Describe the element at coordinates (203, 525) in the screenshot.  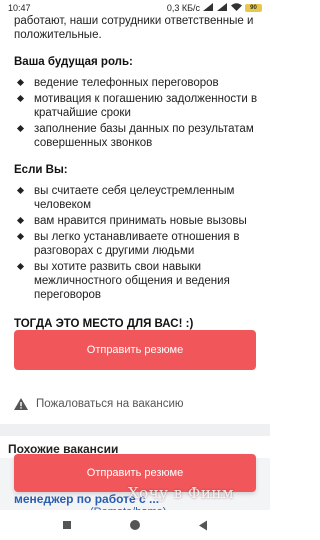
I see `nav-back-icon` at that location.